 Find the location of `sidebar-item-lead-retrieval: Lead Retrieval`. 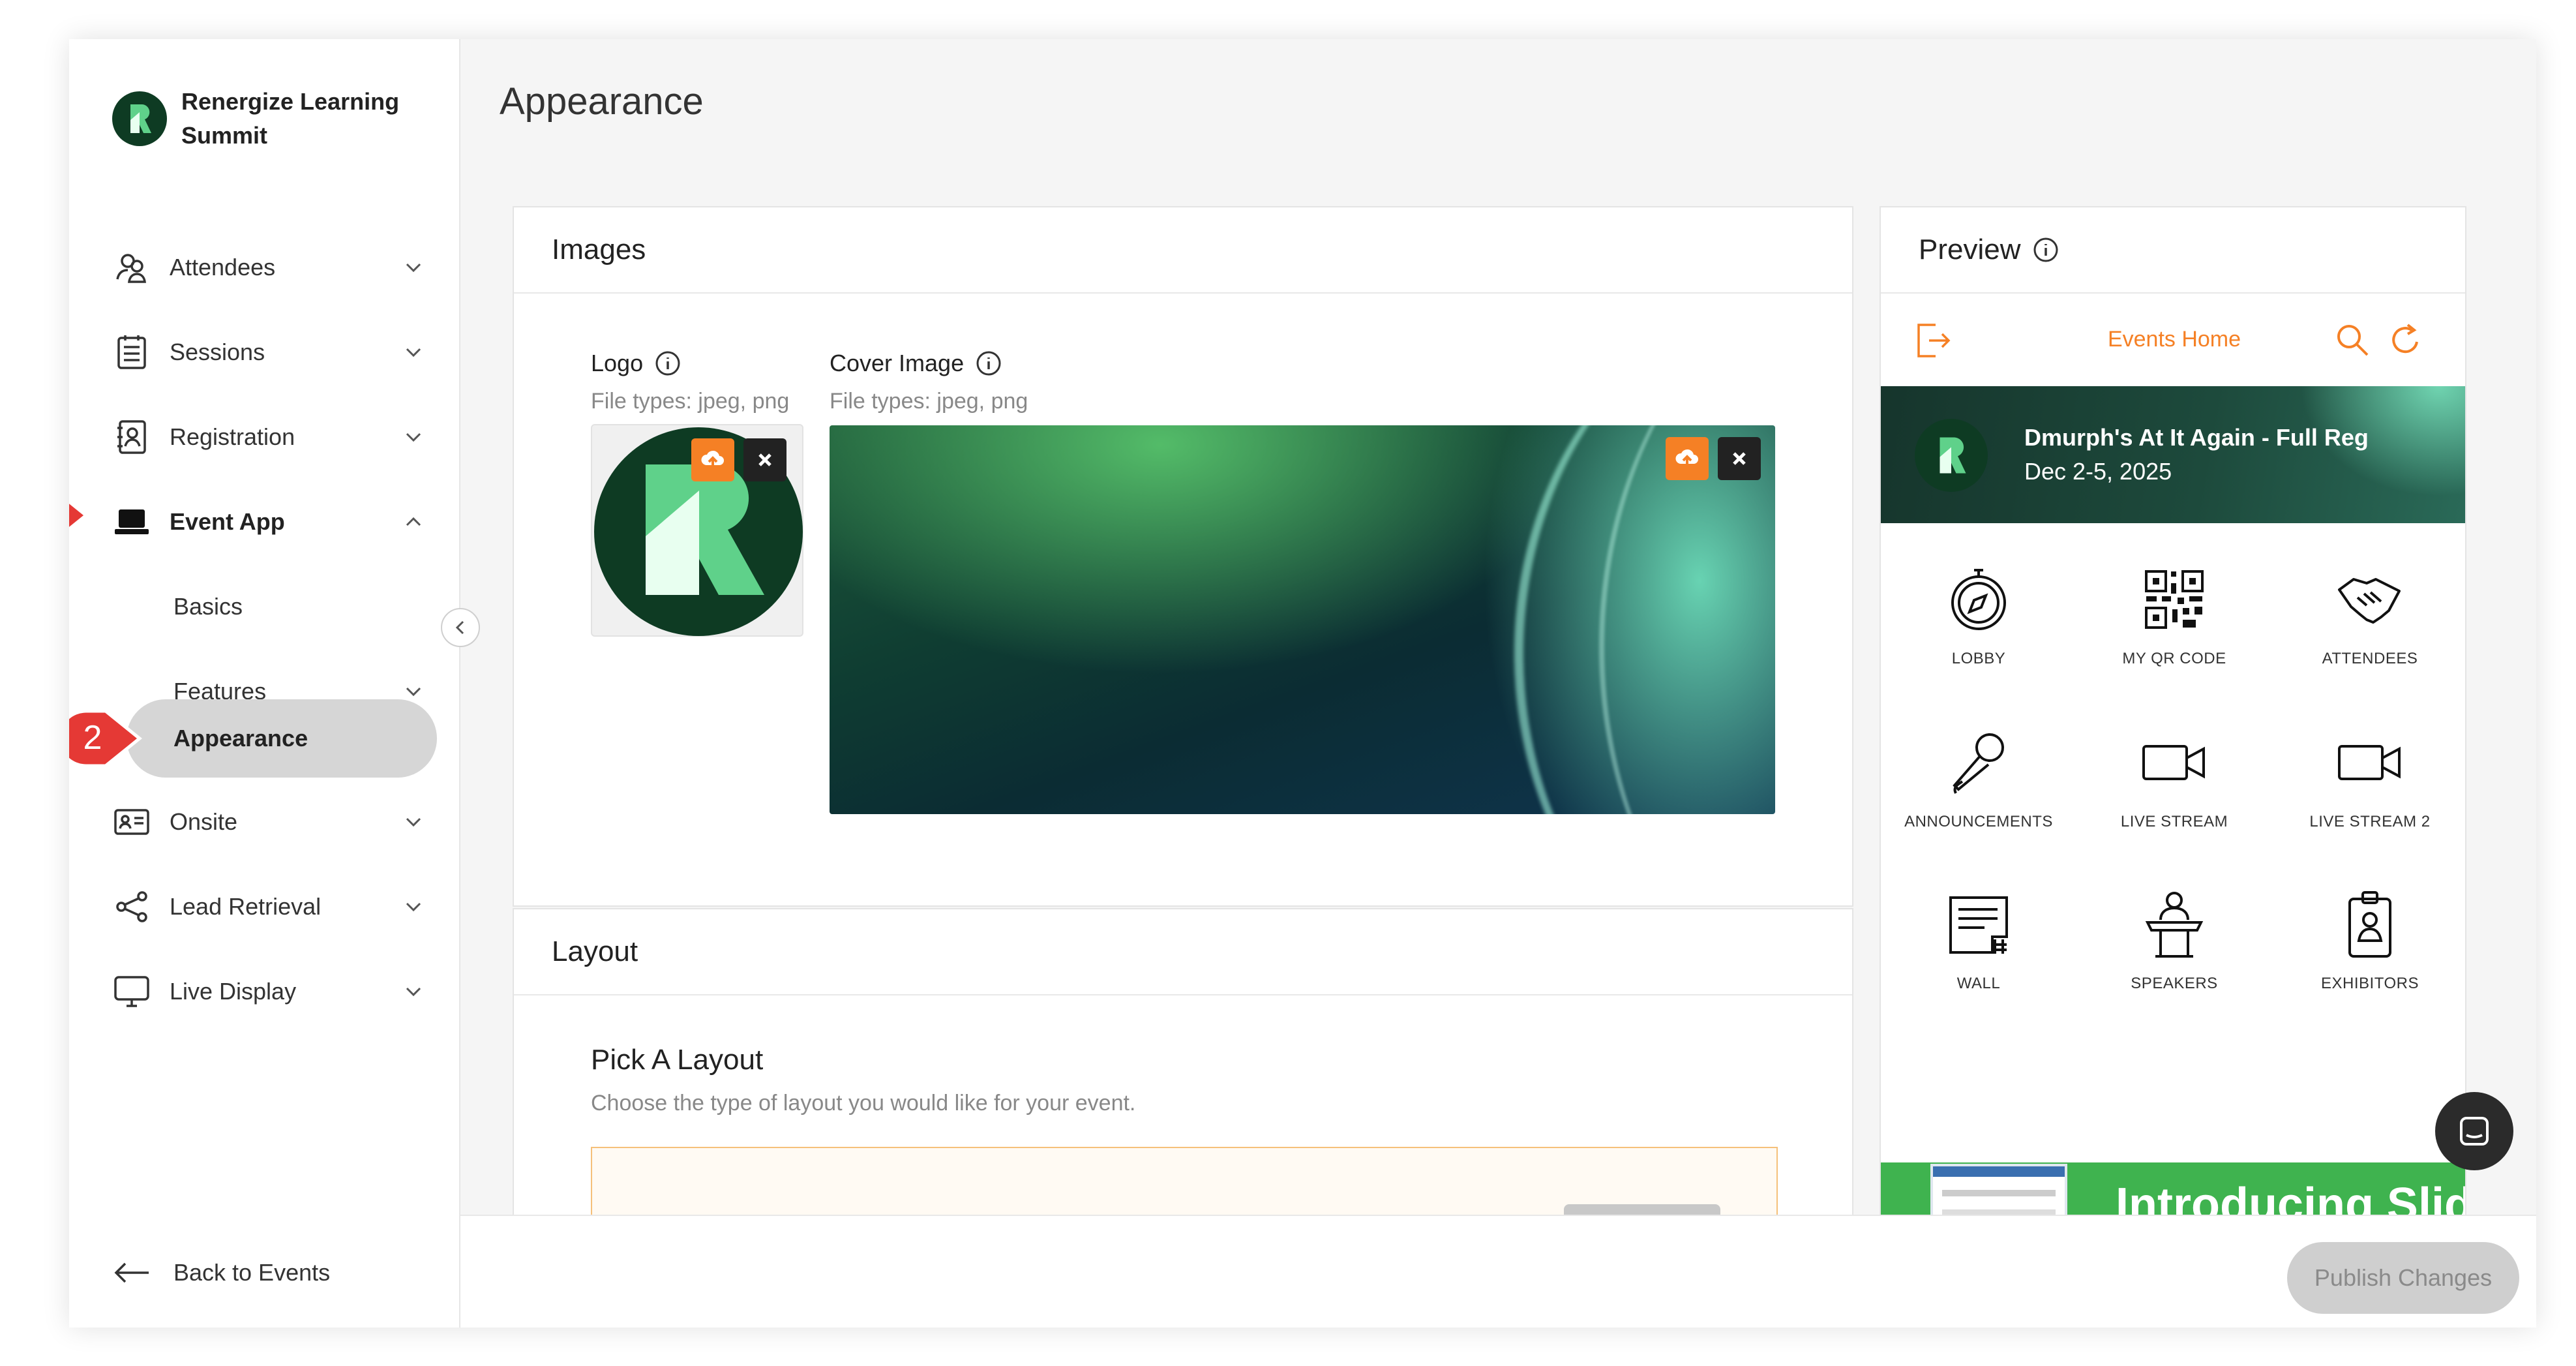

sidebar-item-lead-retrieval: Lead Retrieval is located at coordinates (268, 907).